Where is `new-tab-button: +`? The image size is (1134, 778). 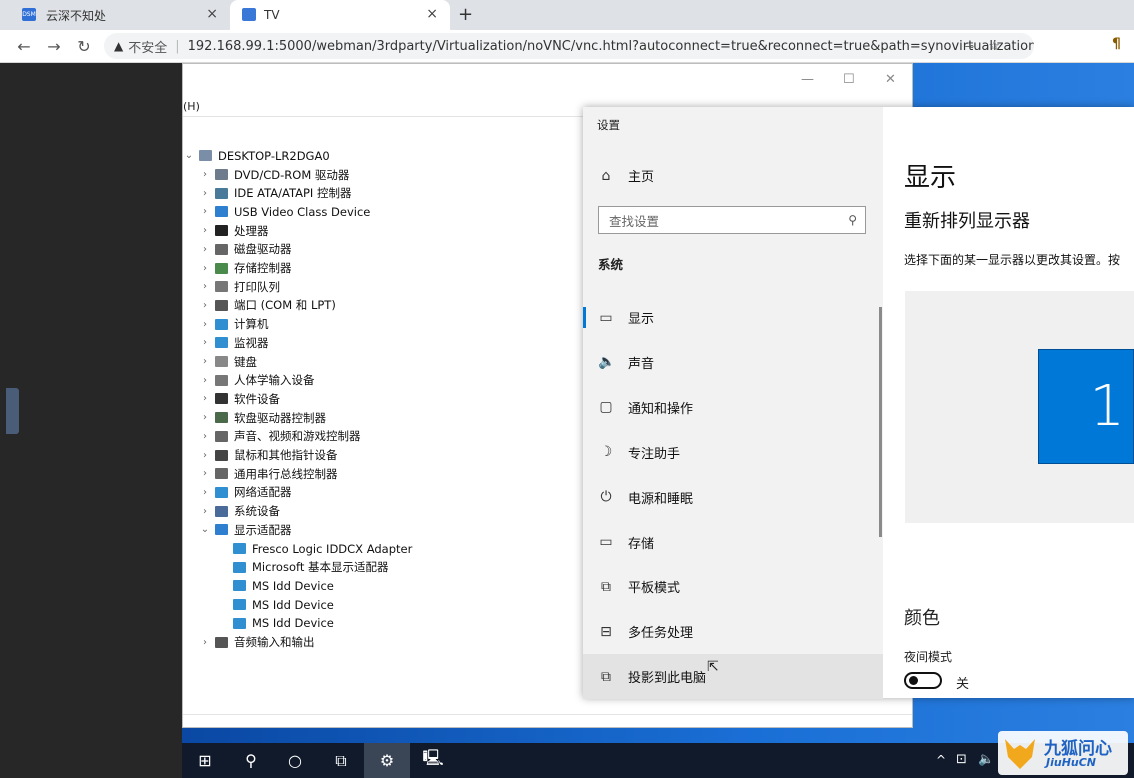
new-tab-button: + is located at coordinates (465, 14).